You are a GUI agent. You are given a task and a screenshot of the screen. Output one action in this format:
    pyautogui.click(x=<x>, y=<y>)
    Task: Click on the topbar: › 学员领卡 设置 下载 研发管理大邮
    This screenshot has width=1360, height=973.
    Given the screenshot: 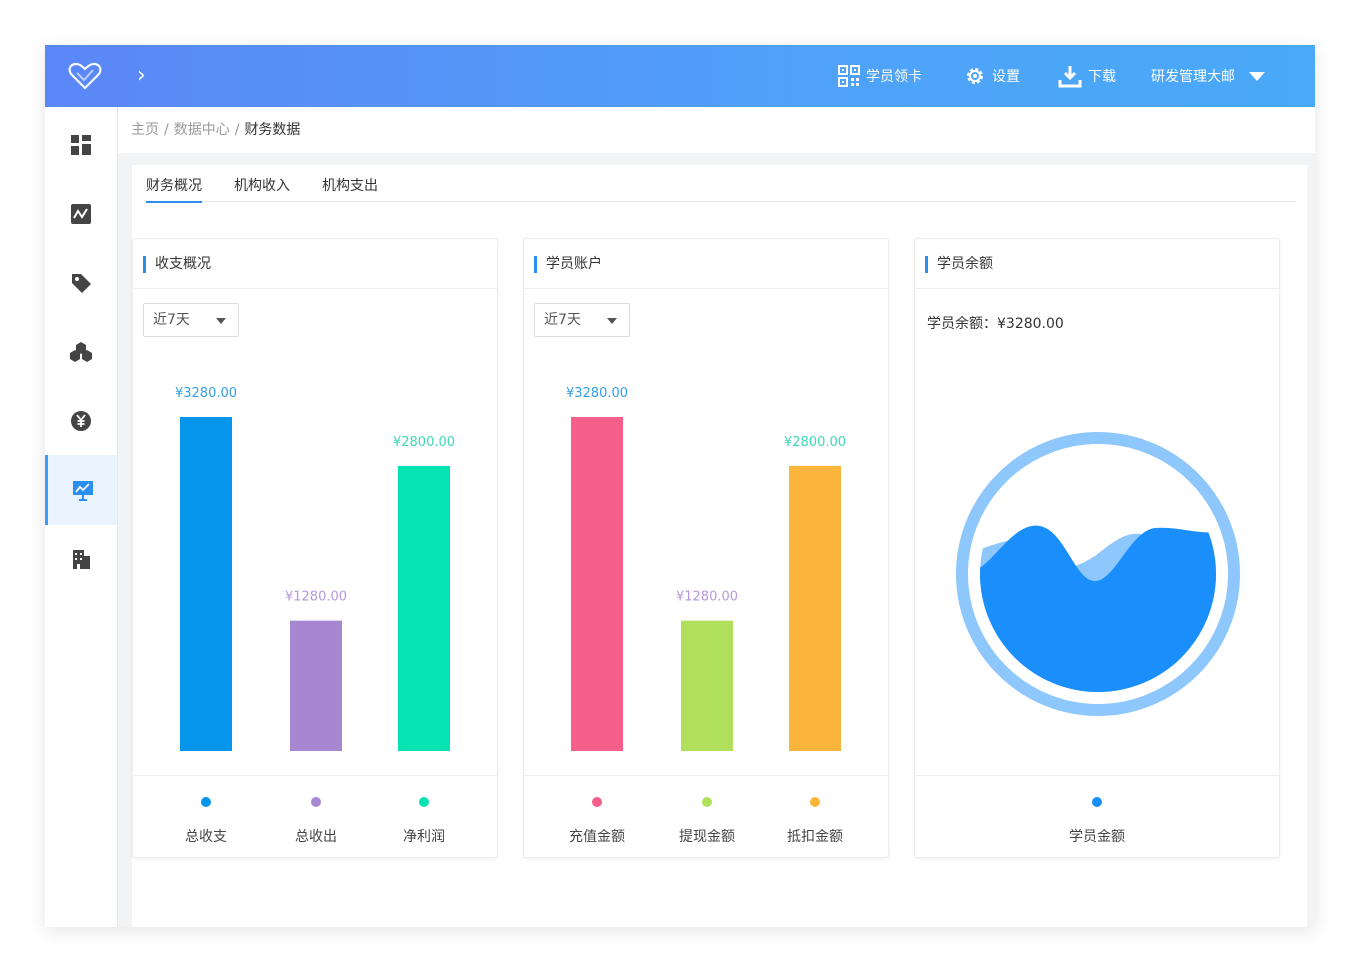 What is the action you would take?
    pyautogui.click(x=680, y=76)
    